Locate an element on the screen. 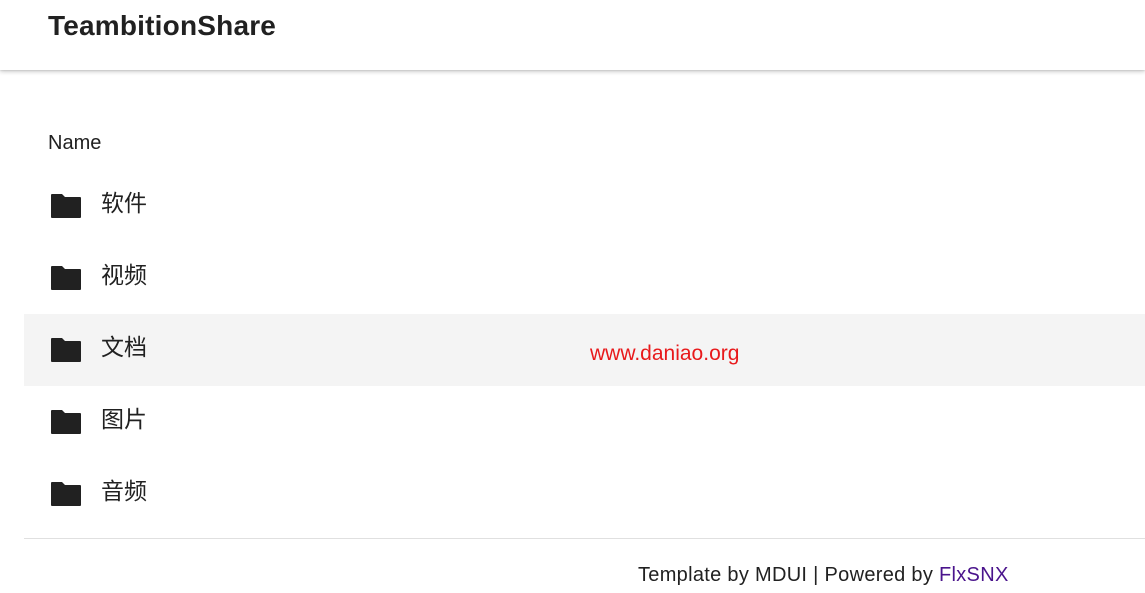 The width and height of the screenshot is (1145, 593). footer-divider is located at coordinates (584, 538).